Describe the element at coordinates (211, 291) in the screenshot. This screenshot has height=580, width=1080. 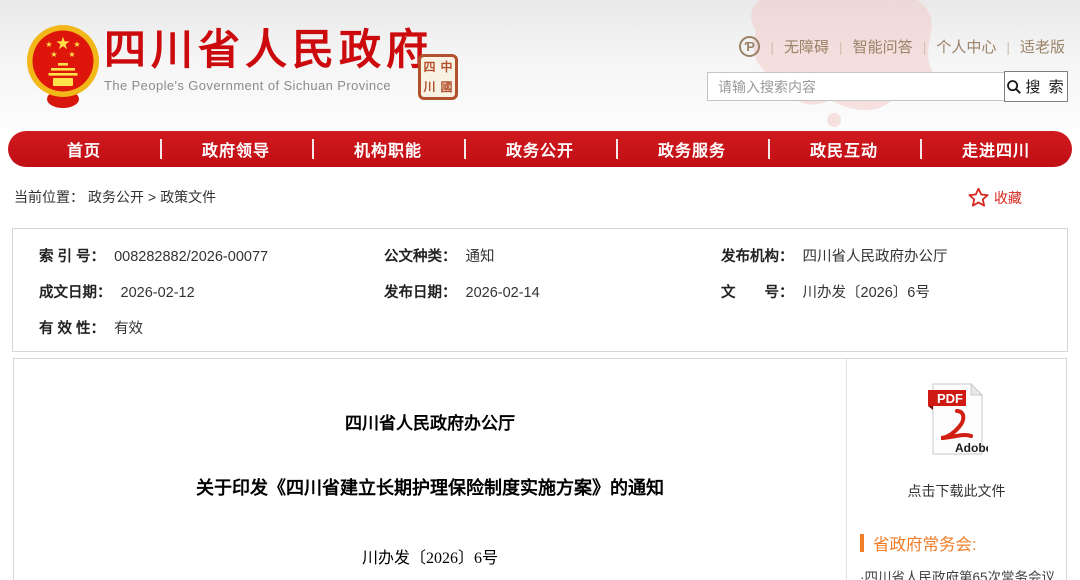
I see `meta-written-date: 成文日期： 2026-02-12` at that location.